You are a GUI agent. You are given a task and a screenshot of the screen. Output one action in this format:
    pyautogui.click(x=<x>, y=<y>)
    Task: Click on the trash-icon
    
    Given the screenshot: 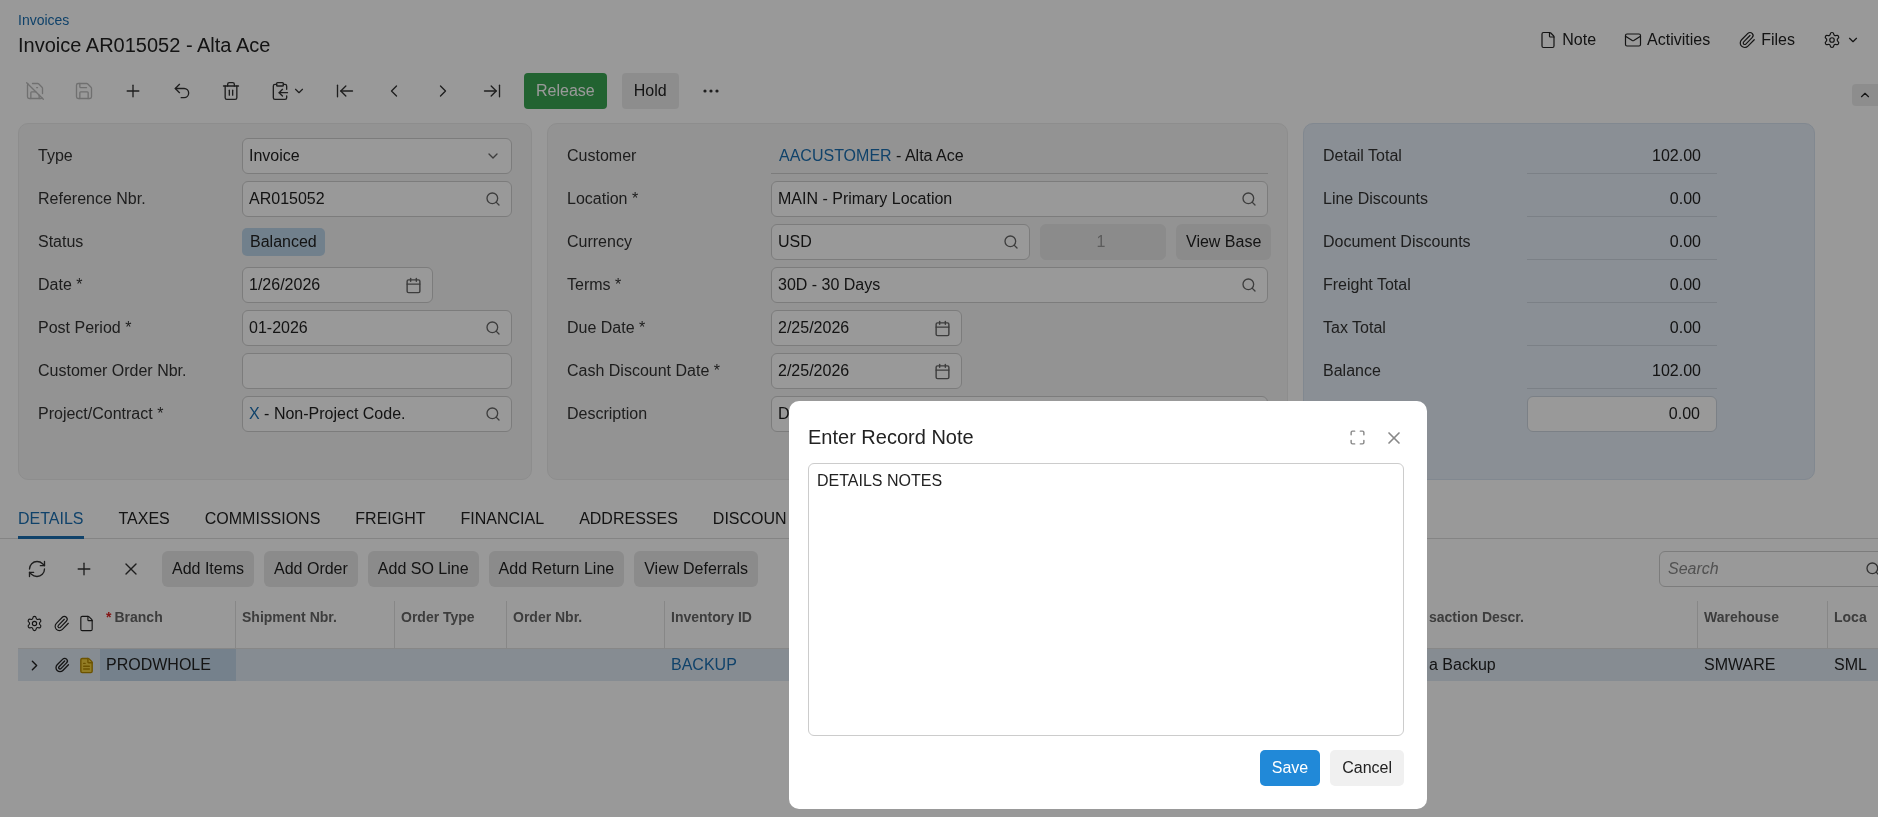 What is the action you would take?
    pyautogui.click(x=231, y=91)
    